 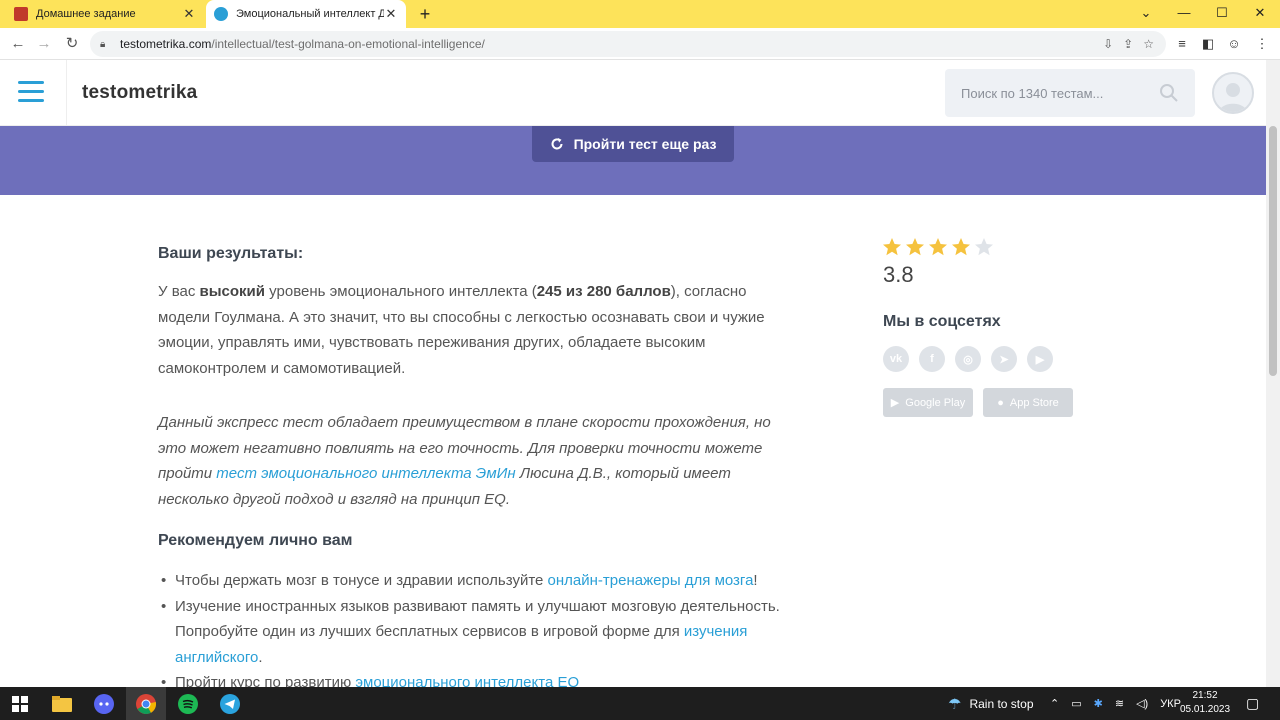 What do you see at coordinates (1184, 14) in the screenshot?
I see `minimize-button: —` at bounding box center [1184, 14].